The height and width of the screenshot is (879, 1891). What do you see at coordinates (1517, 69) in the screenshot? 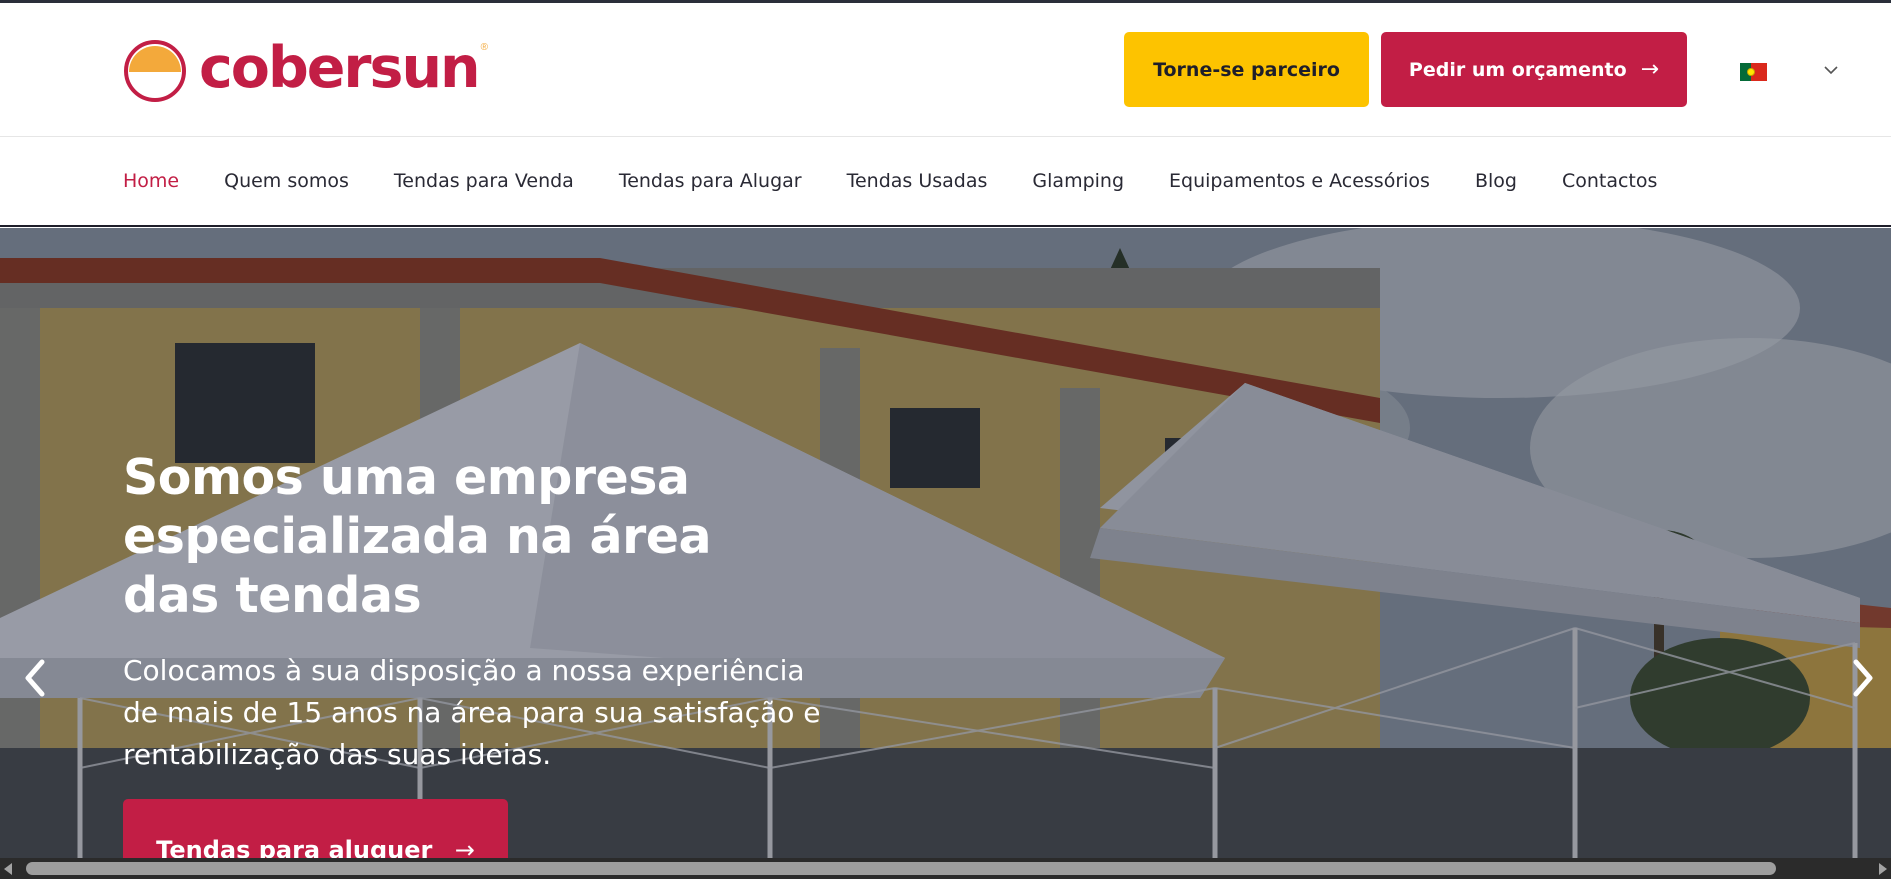
I see `request-quote-label: Pedir um orçamento` at bounding box center [1517, 69].